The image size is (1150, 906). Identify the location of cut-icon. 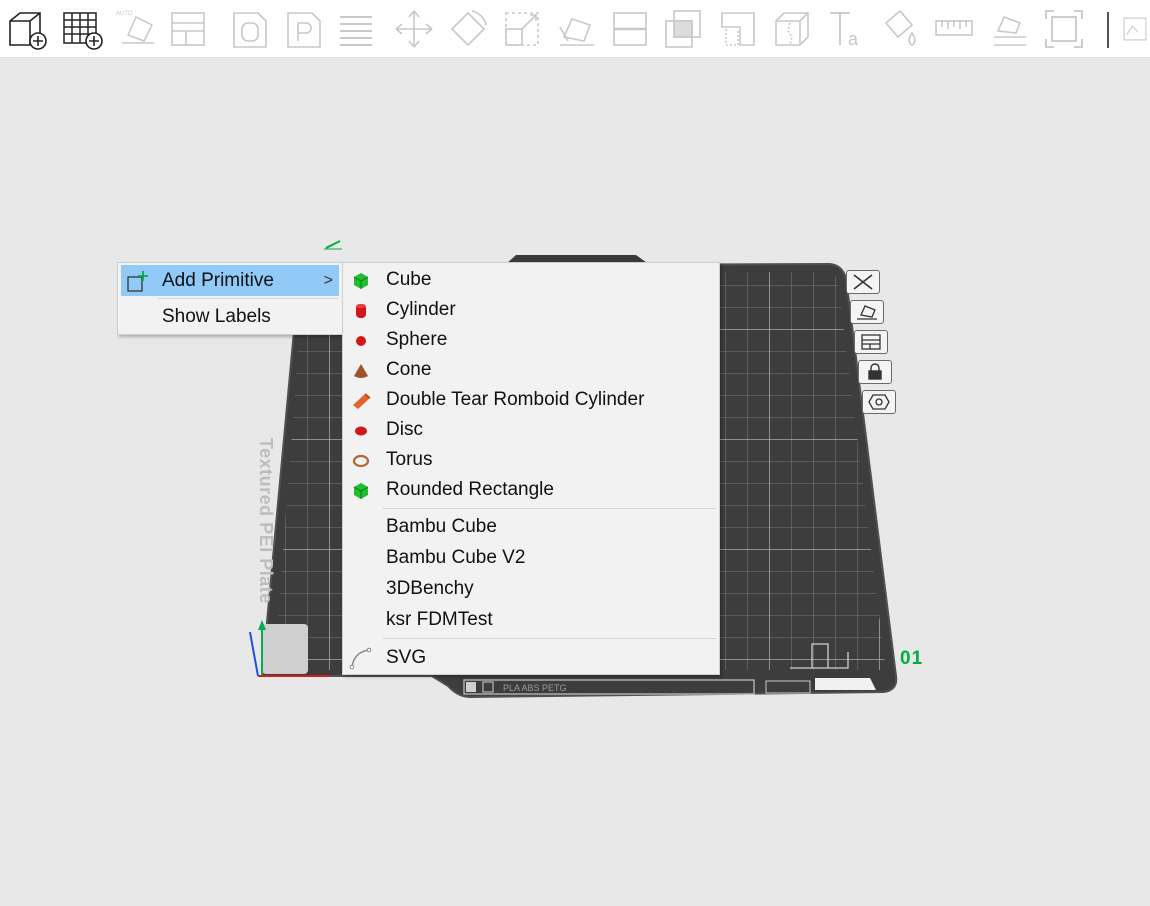
(630, 29).